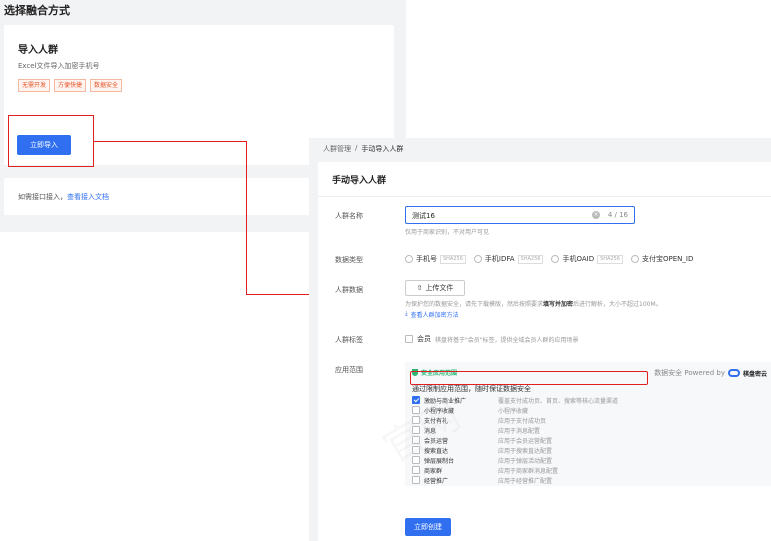  I want to click on scope-item-desc: 应用于经营推广配置, so click(525, 481).